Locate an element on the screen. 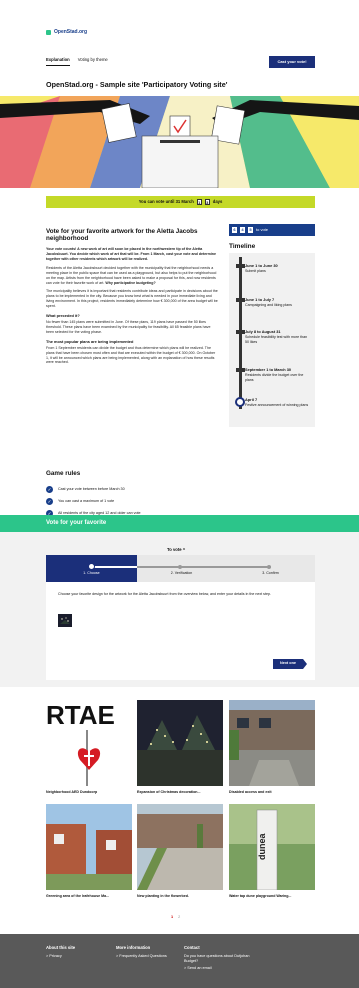  plan-image: dunea is located at coordinates (272, 847).